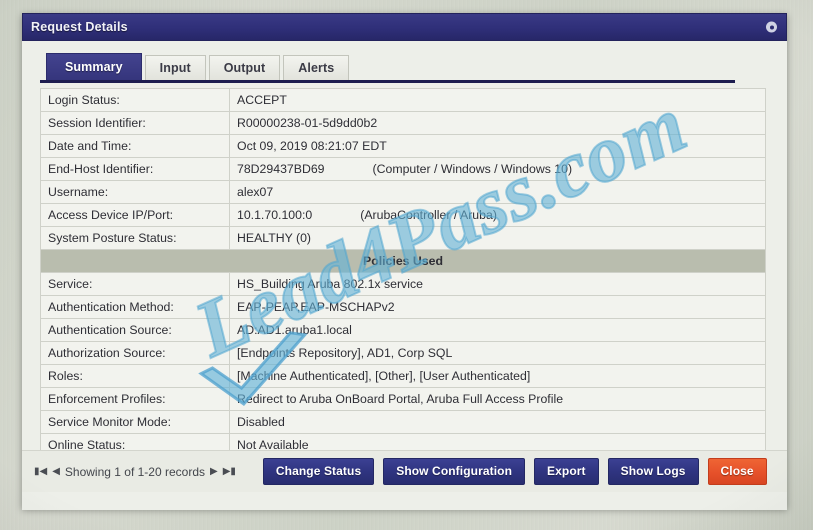 This screenshot has width=813, height=530. I want to click on row-label: Enforcement Profiles:, so click(135, 399).